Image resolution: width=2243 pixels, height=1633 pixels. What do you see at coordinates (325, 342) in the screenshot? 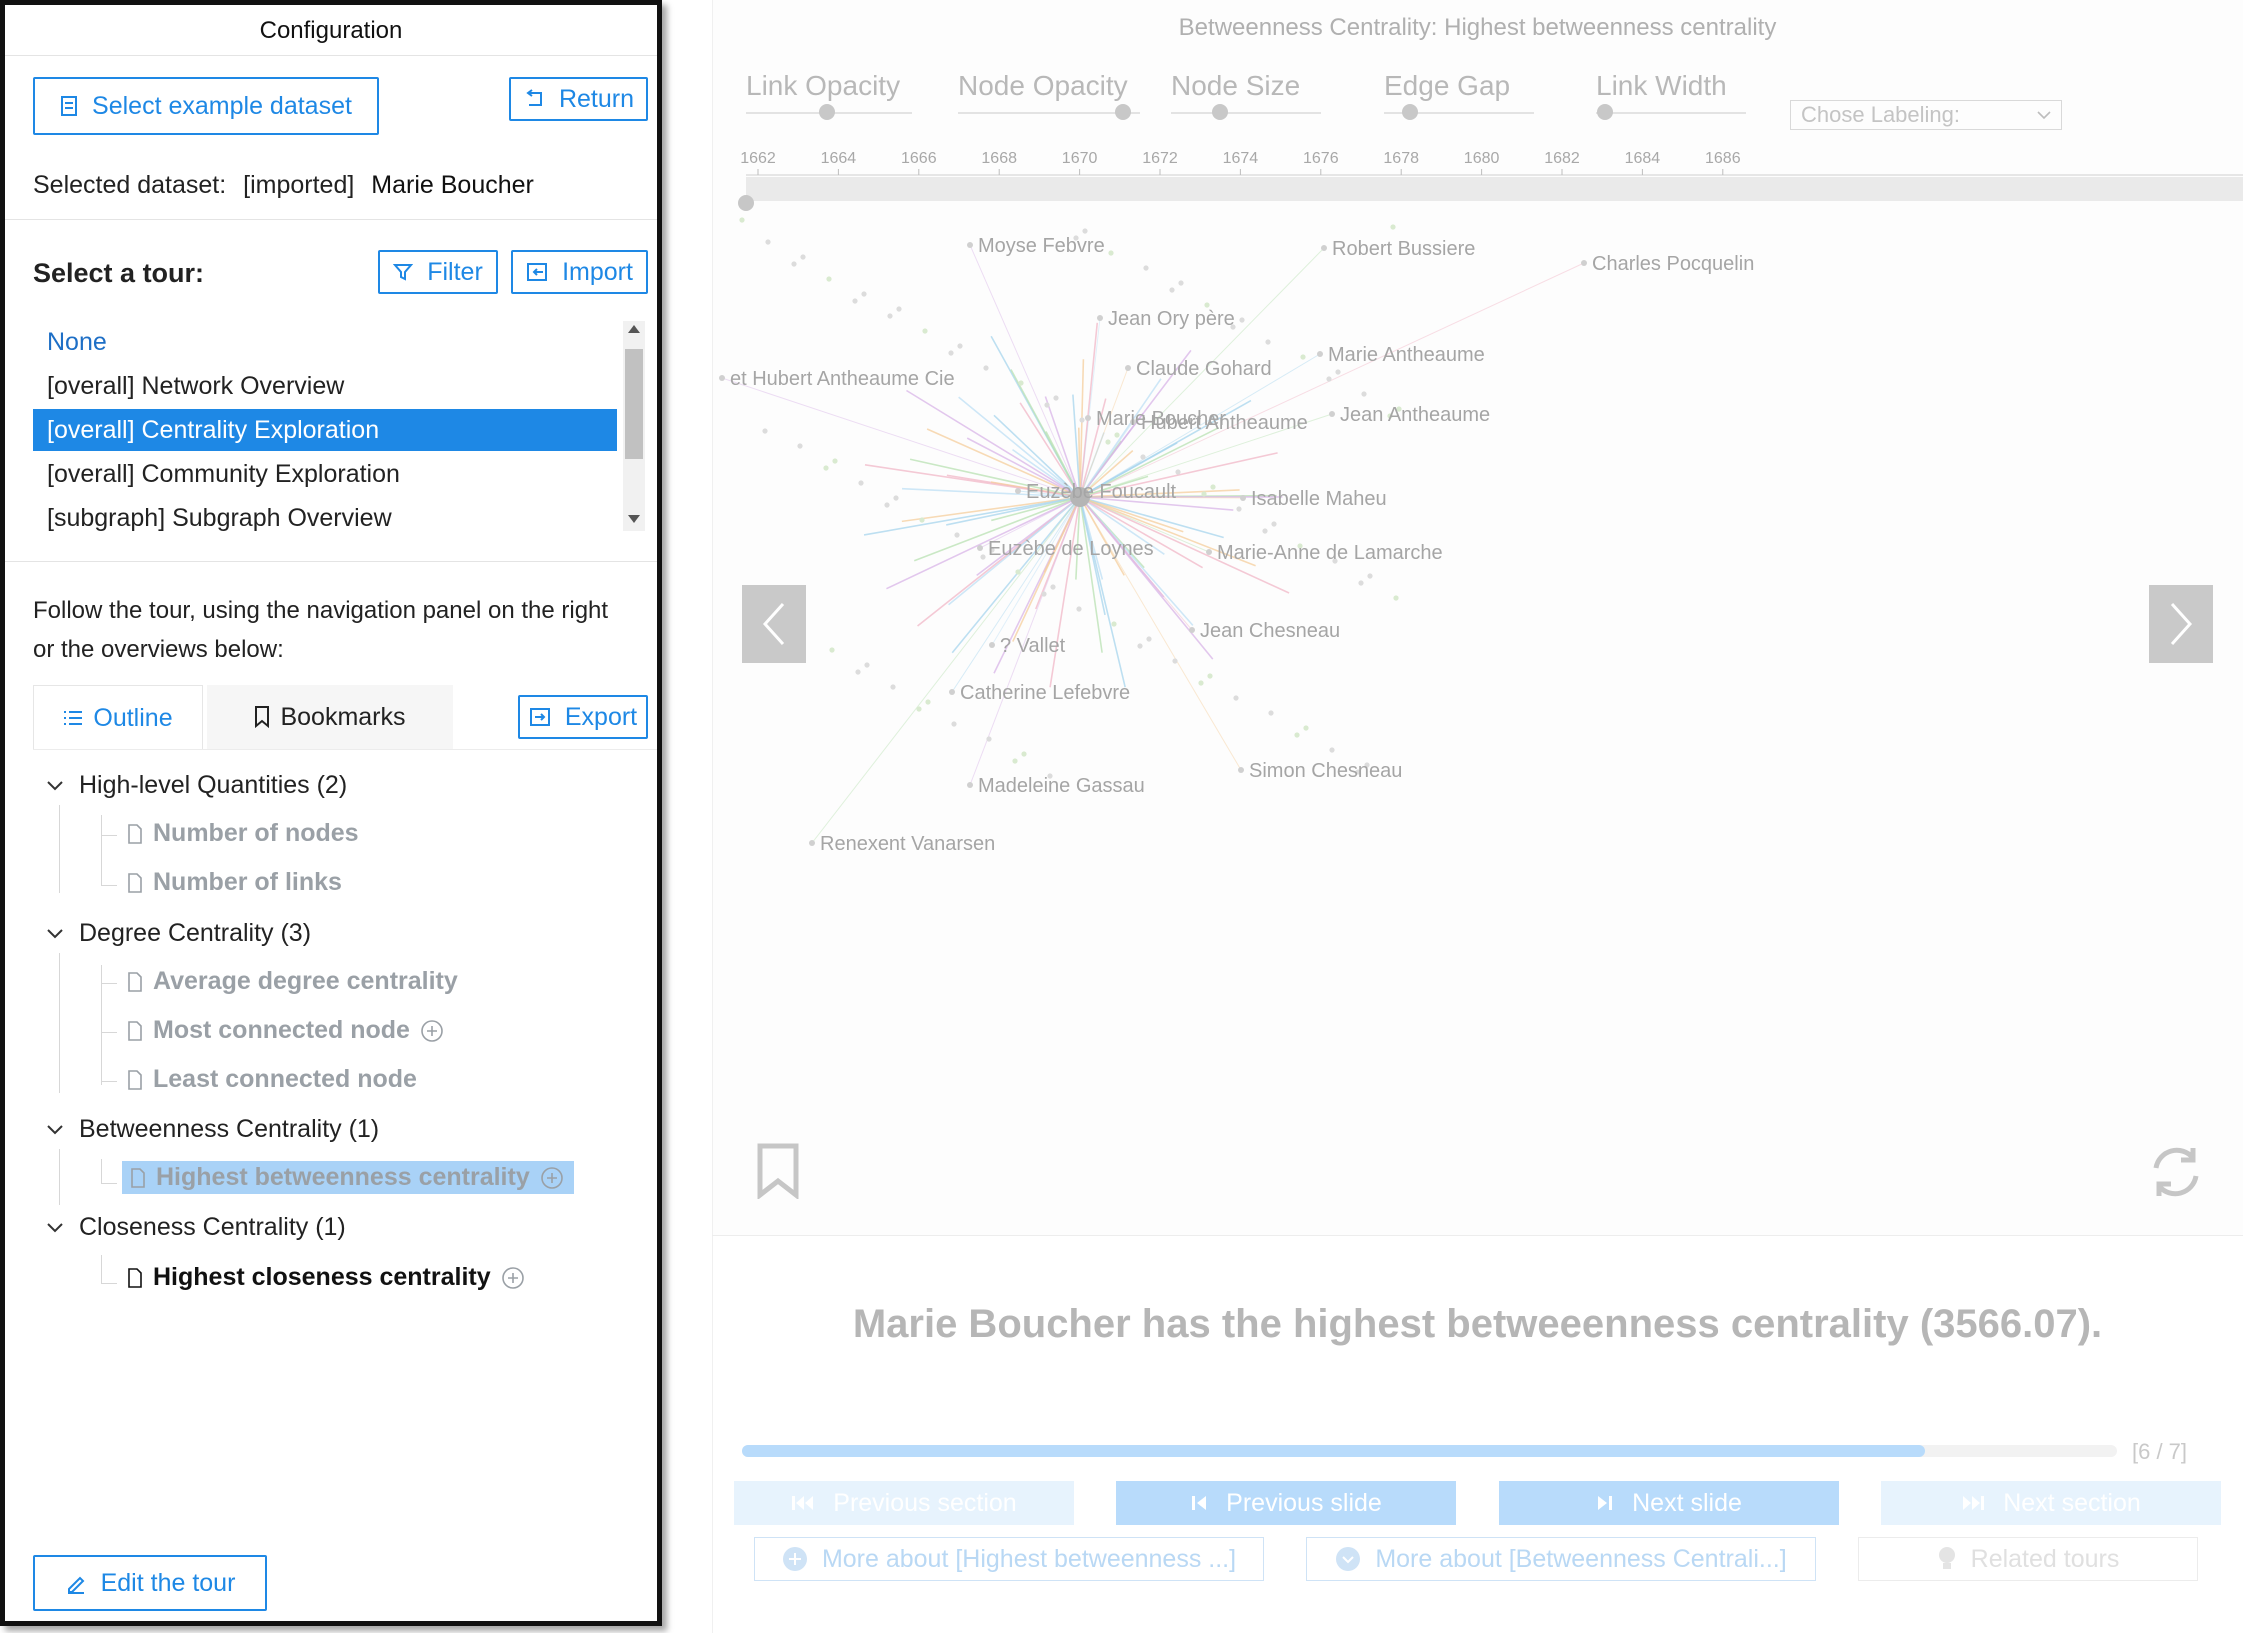
I see `tour-item-none: None` at bounding box center [325, 342].